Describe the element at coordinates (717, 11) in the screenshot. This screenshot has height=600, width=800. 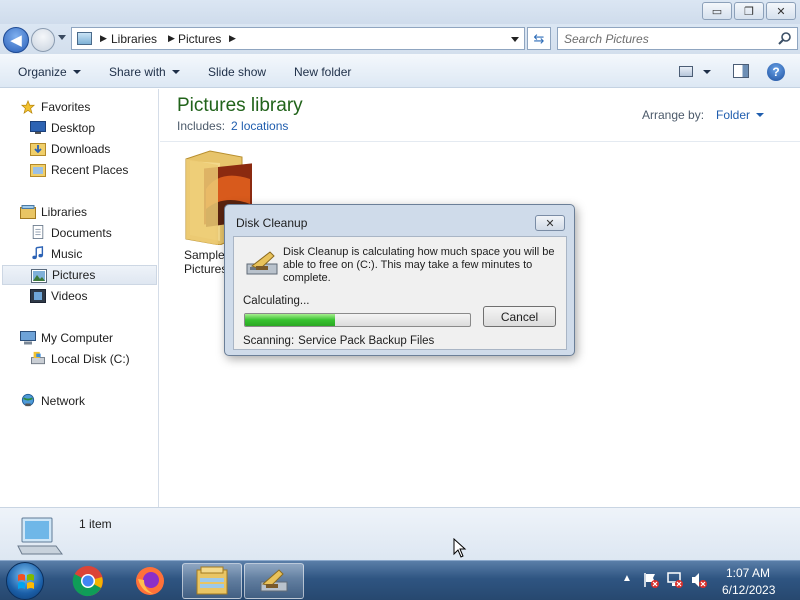
I see `minimize-button: ▭` at that location.